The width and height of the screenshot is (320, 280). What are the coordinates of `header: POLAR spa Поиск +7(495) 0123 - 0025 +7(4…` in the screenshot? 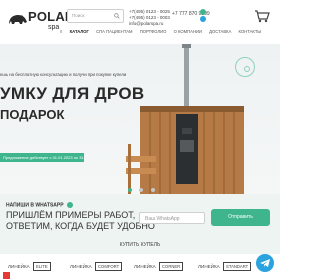 It's located at (140, 22).